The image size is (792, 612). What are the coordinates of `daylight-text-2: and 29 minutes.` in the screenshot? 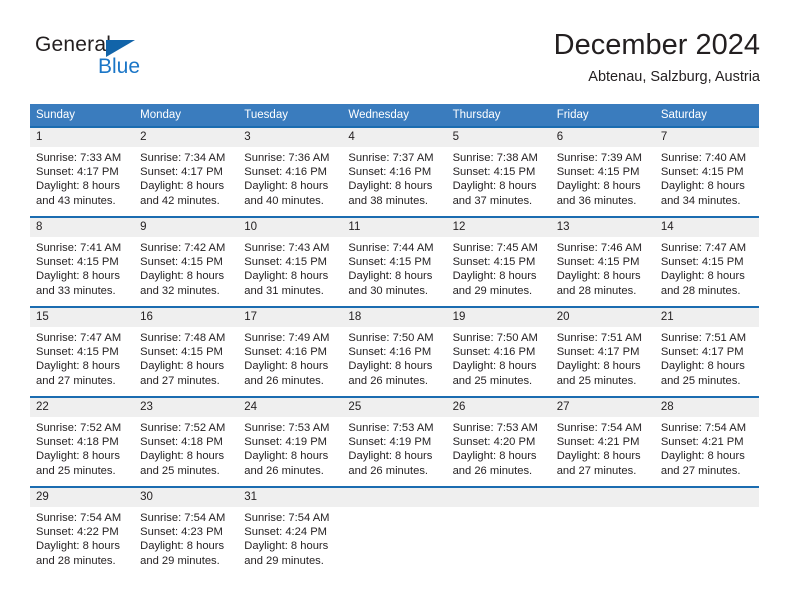 It's located at (180, 560).